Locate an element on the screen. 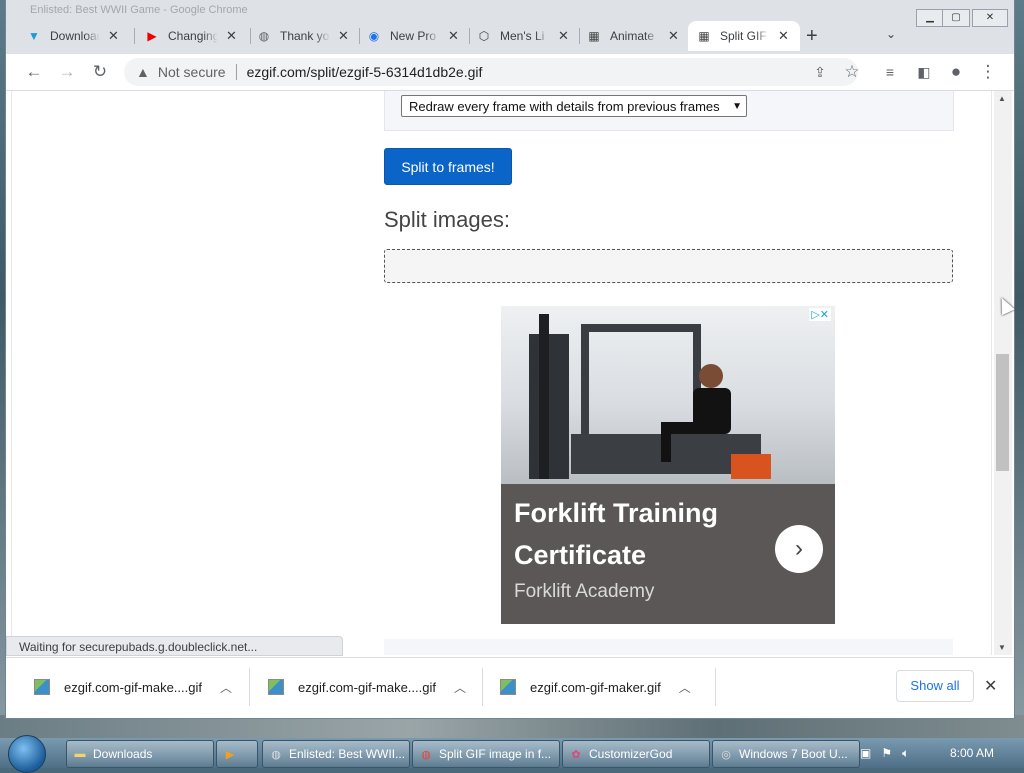 This screenshot has height=773, width=1024. volume-icon: 🔈︎ is located at coordinates (905, 753).